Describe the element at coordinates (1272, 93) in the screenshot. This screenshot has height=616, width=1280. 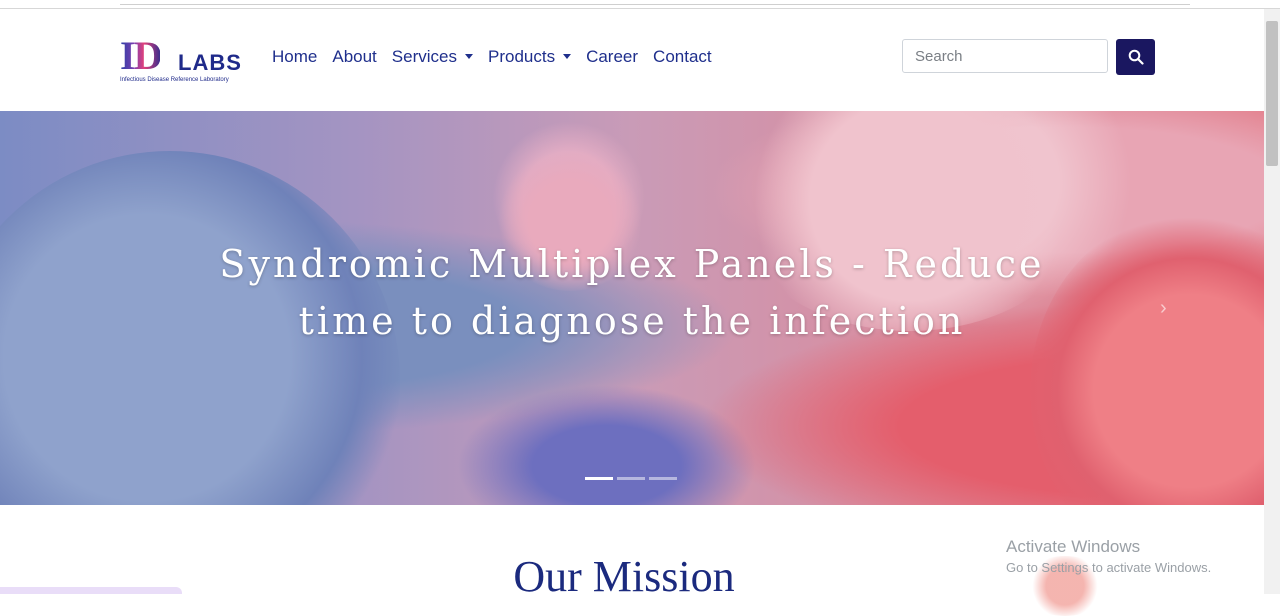
I see `scrollbar-thumb` at that location.